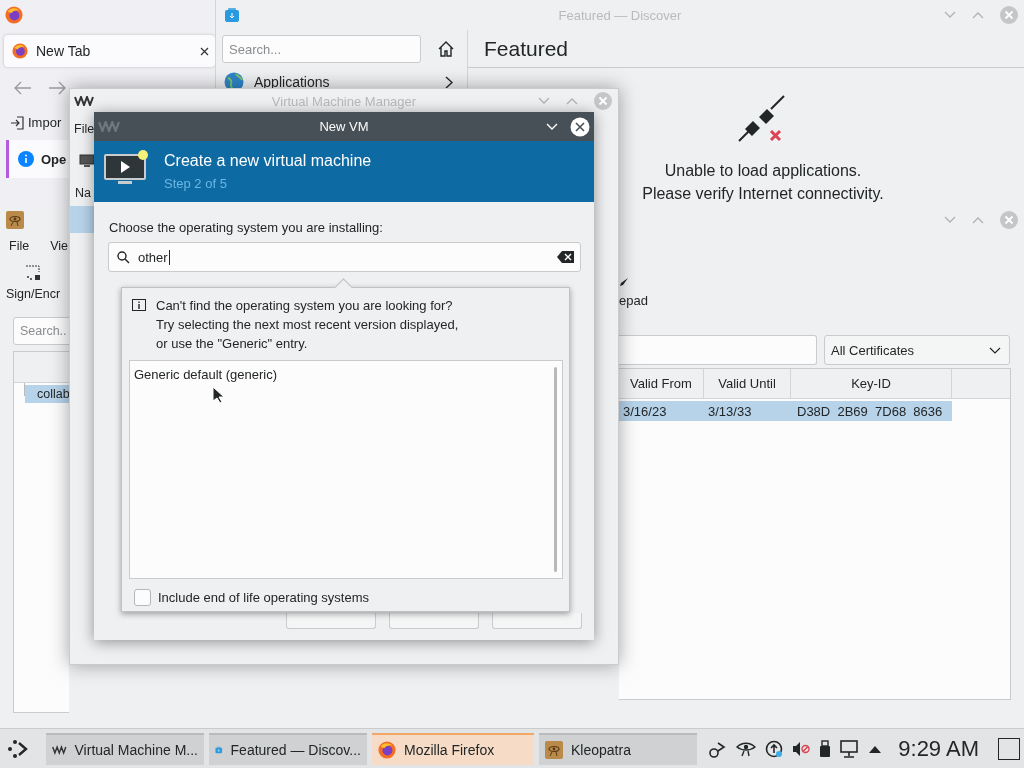 This screenshot has width=1024, height=768. What do you see at coordinates (821, 300) in the screenshot?
I see `toolbar-button: epad` at bounding box center [821, 300].